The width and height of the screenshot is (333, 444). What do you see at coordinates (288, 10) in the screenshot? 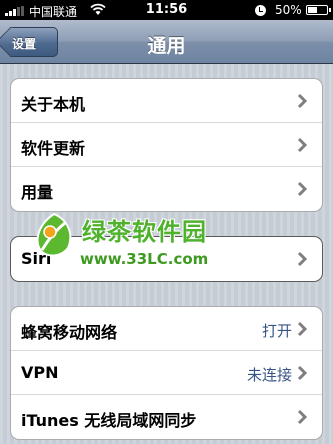
I see `battery-percent: 50%` at bounding box center [288, 10].